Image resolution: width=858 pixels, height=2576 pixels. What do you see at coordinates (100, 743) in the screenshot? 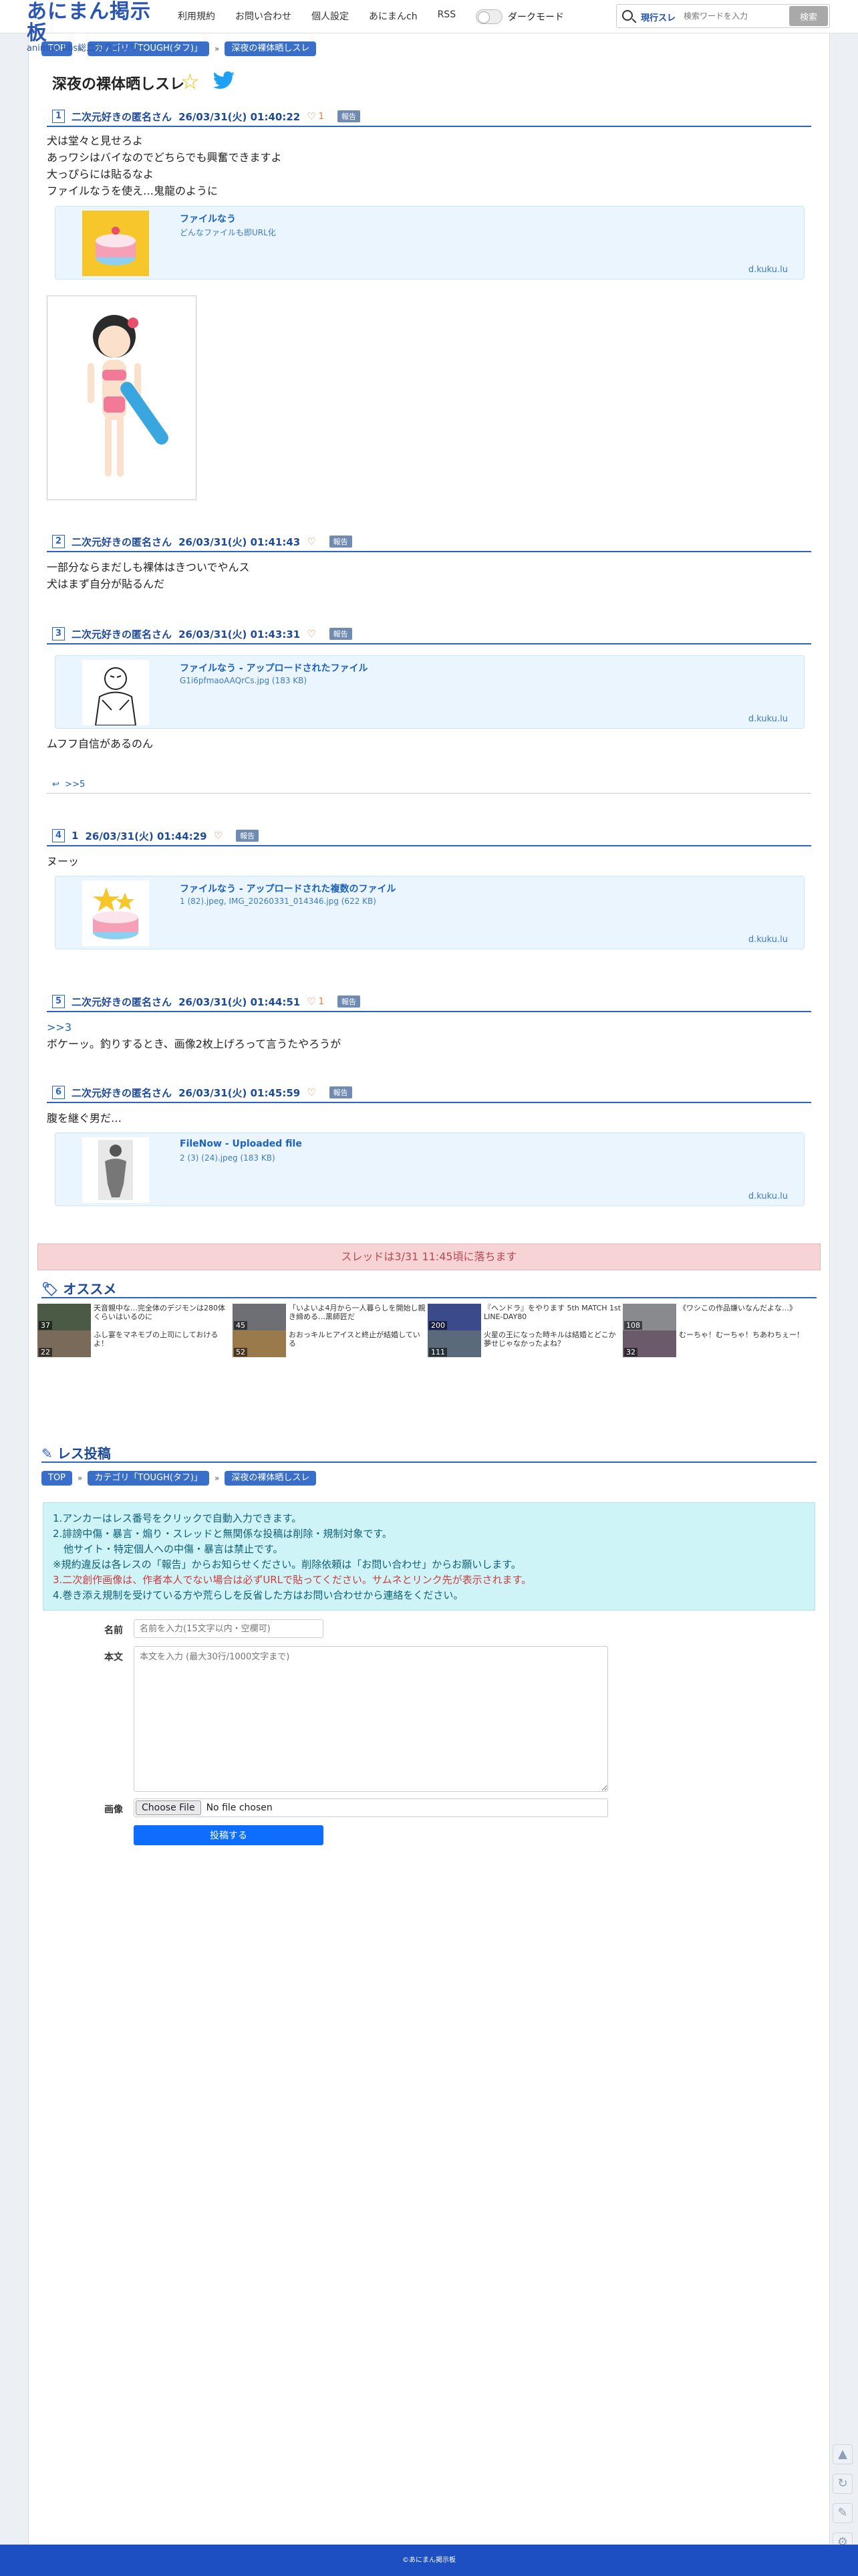
I see `post-body: ムフフ自信があるのん` at bounding box center [100, 743].